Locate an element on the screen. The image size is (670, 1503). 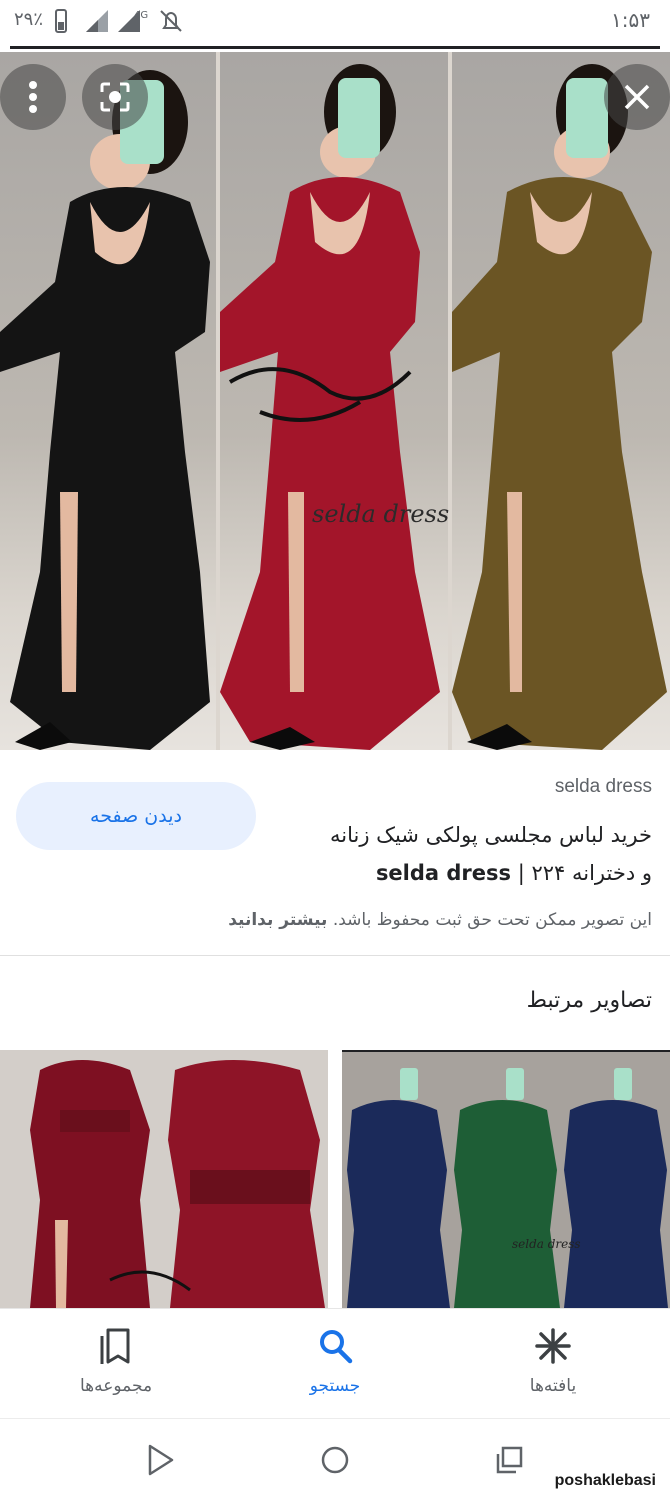
back-button is located at coordinates (160, 1460).